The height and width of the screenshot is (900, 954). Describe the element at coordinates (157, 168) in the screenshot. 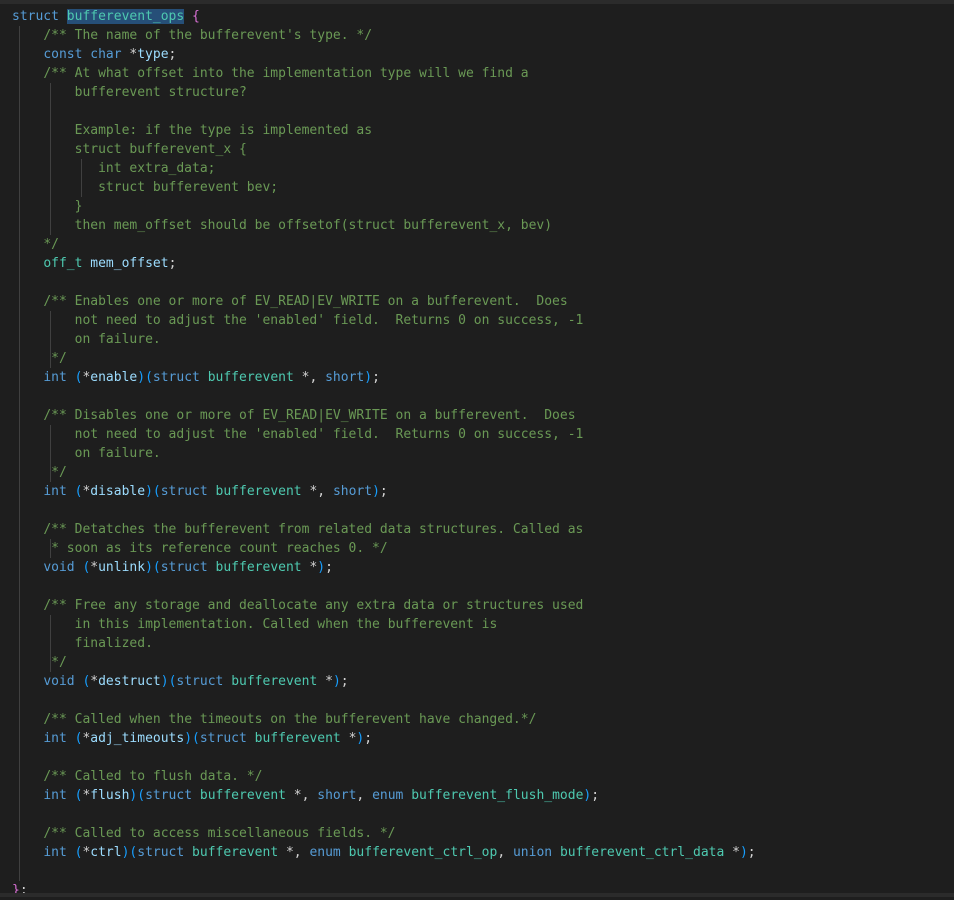

I see `code-token: int extra_data;` at that location.